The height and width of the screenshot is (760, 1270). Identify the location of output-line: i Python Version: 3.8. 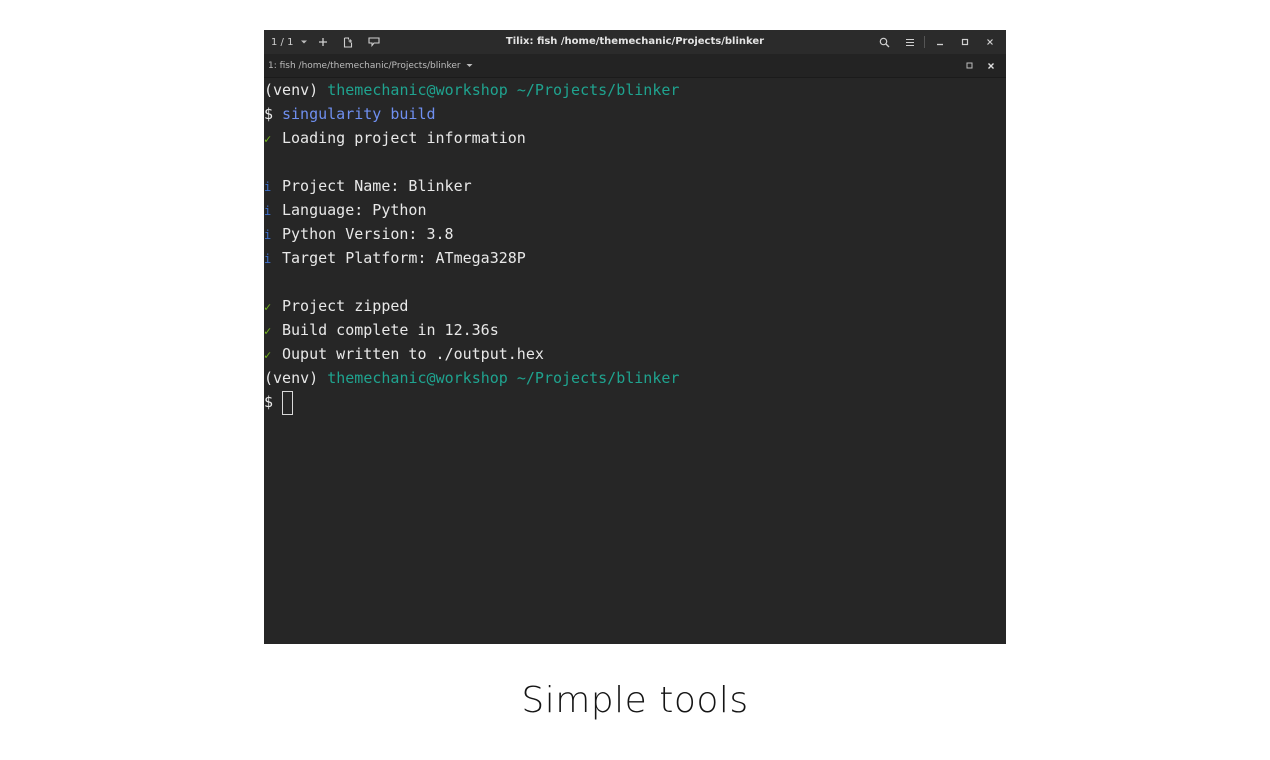
(359, 234).